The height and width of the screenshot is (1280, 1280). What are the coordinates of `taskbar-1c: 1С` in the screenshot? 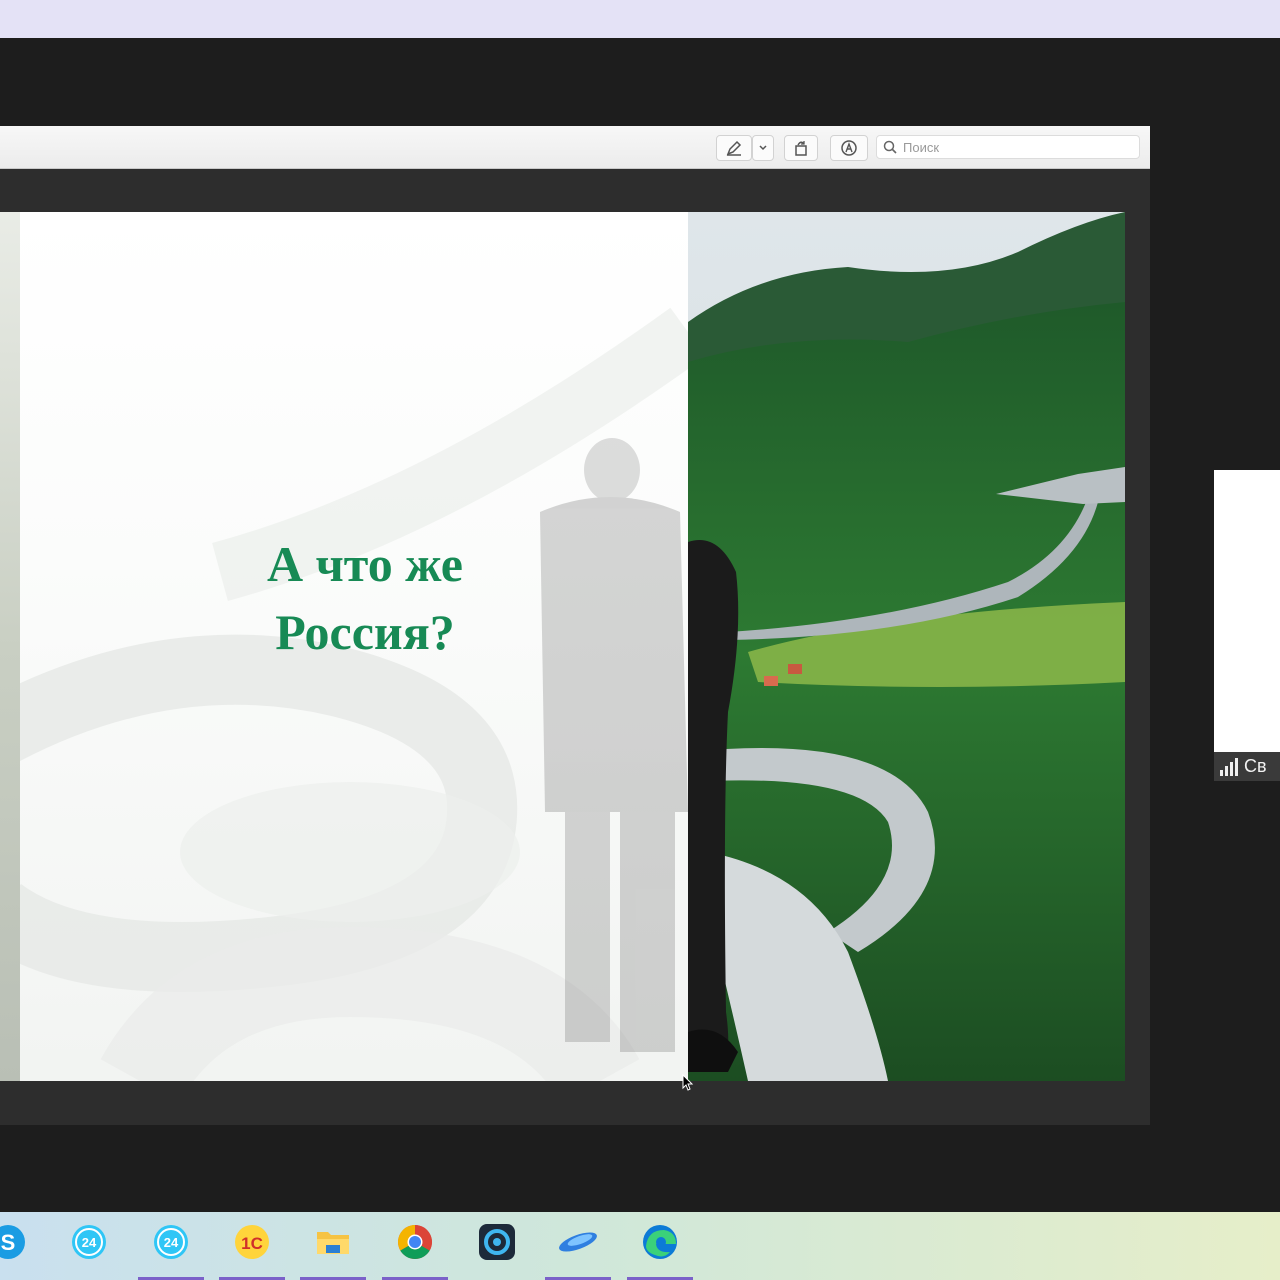 It's located at (252, 1251).